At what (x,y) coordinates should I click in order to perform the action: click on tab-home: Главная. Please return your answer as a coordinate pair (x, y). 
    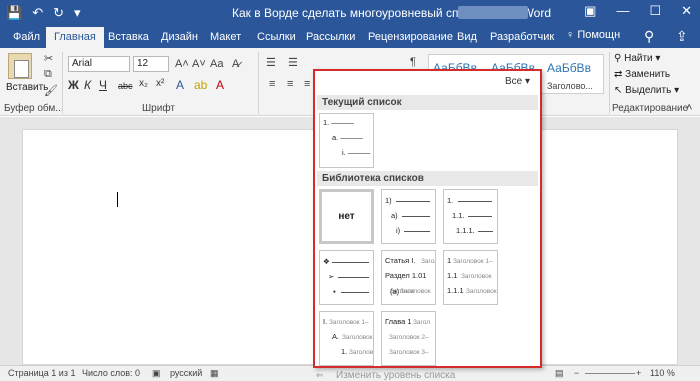
    Looking at the image, I should click on (75, 37).